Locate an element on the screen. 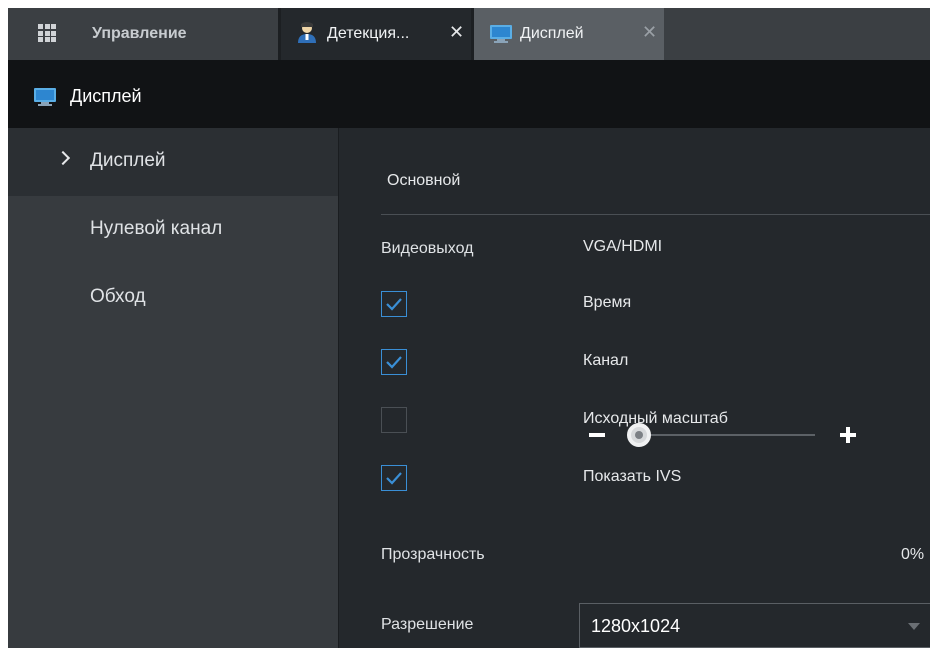 The width and height of the screenshot is (930, 648). resolution-select-value: 1280x1024 is located at coordinates (636, 626).